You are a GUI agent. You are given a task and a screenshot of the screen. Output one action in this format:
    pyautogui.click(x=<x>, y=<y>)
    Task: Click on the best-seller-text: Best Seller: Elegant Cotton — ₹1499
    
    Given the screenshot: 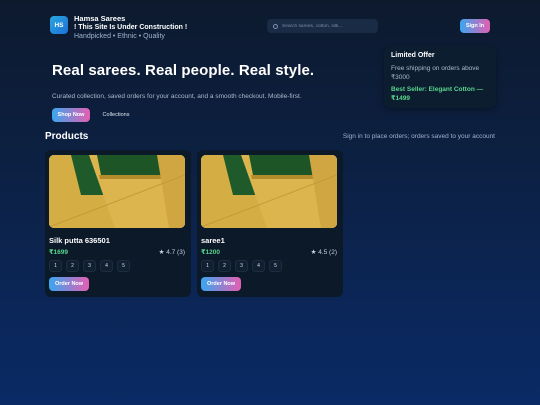 What is the action you would take?
    pyautogui.click(x=437, y=94)
    